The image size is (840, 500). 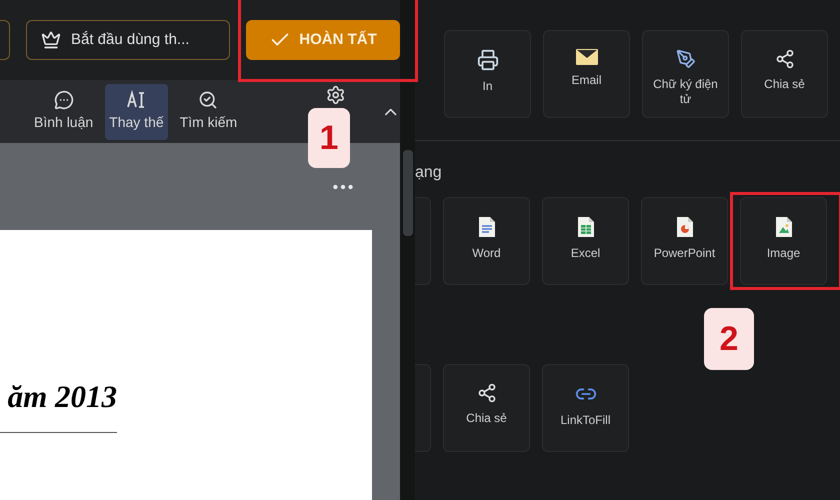 What do you see at coordinates (585, 227) in the screenshot?
I see `spreadsheet-file-icon` at bounding box center [585, 227].